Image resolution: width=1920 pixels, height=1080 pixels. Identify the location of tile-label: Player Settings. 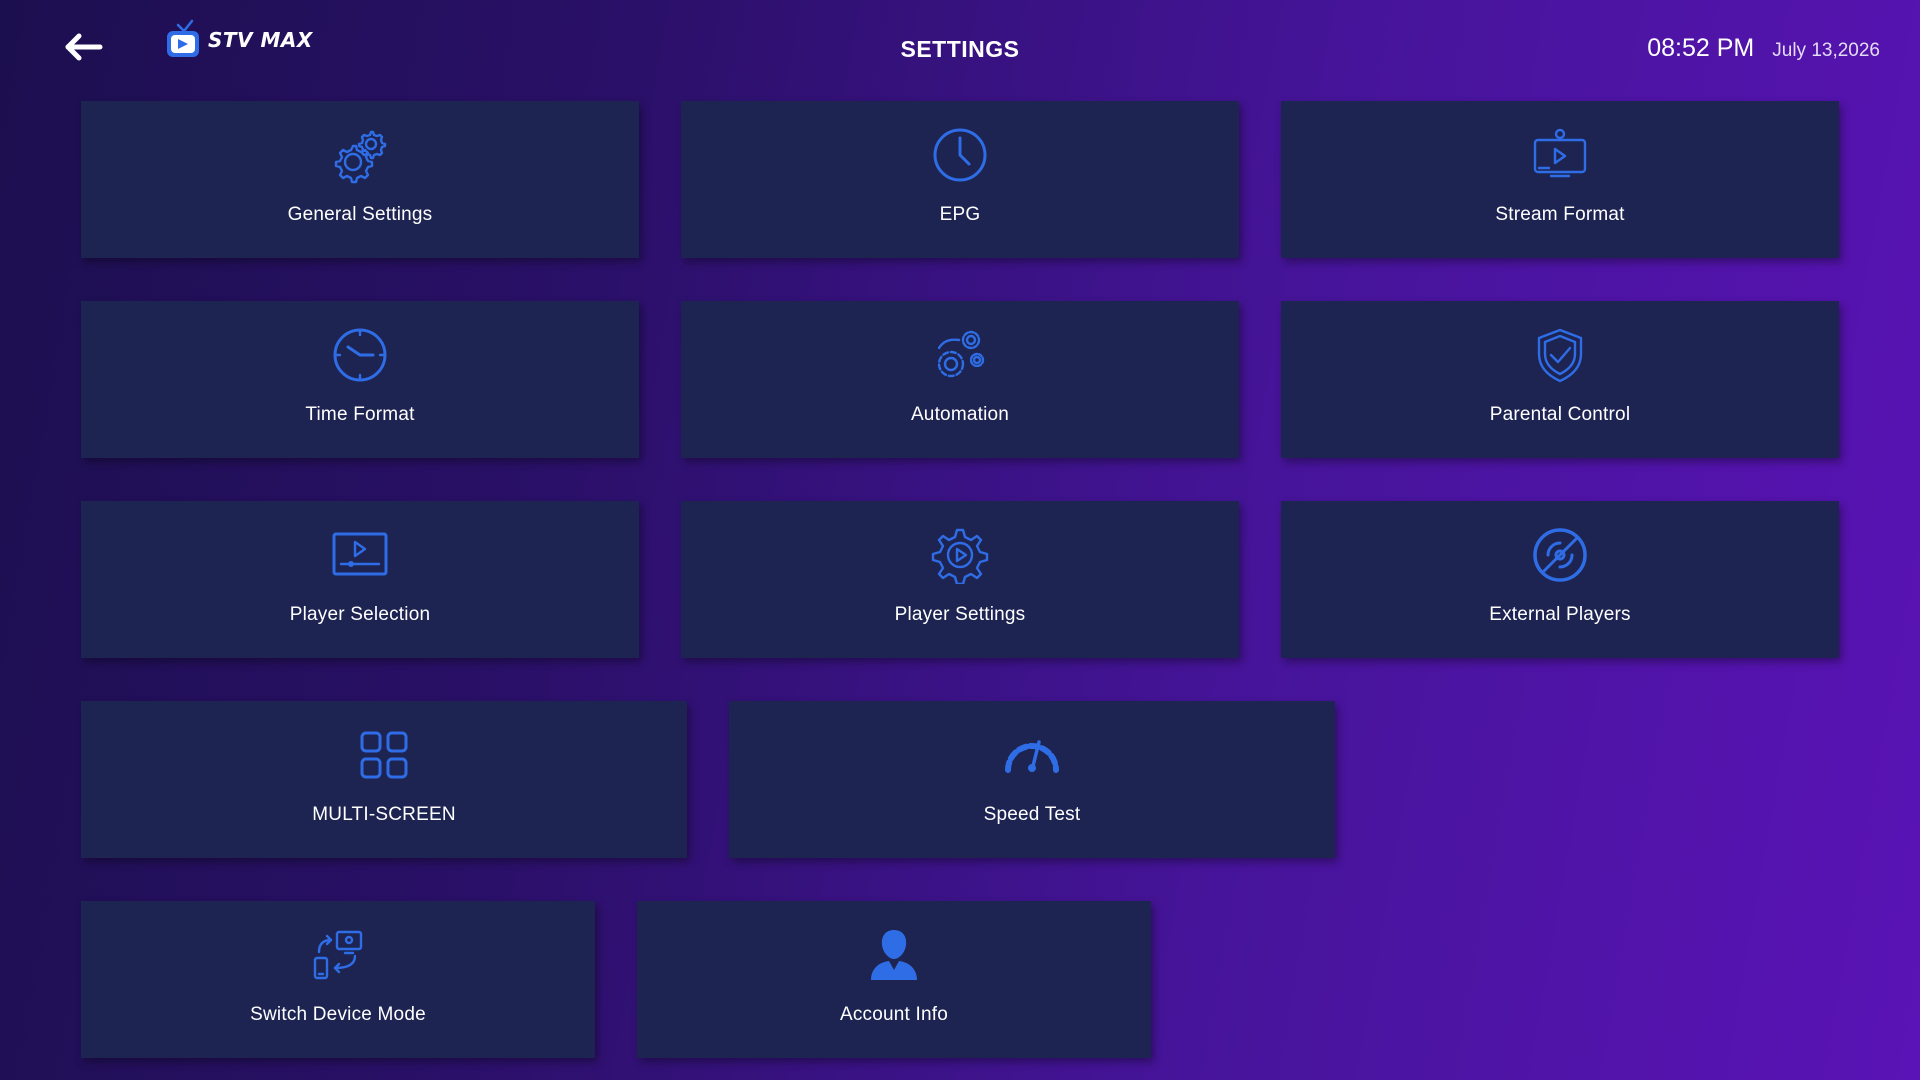
(960, 614).